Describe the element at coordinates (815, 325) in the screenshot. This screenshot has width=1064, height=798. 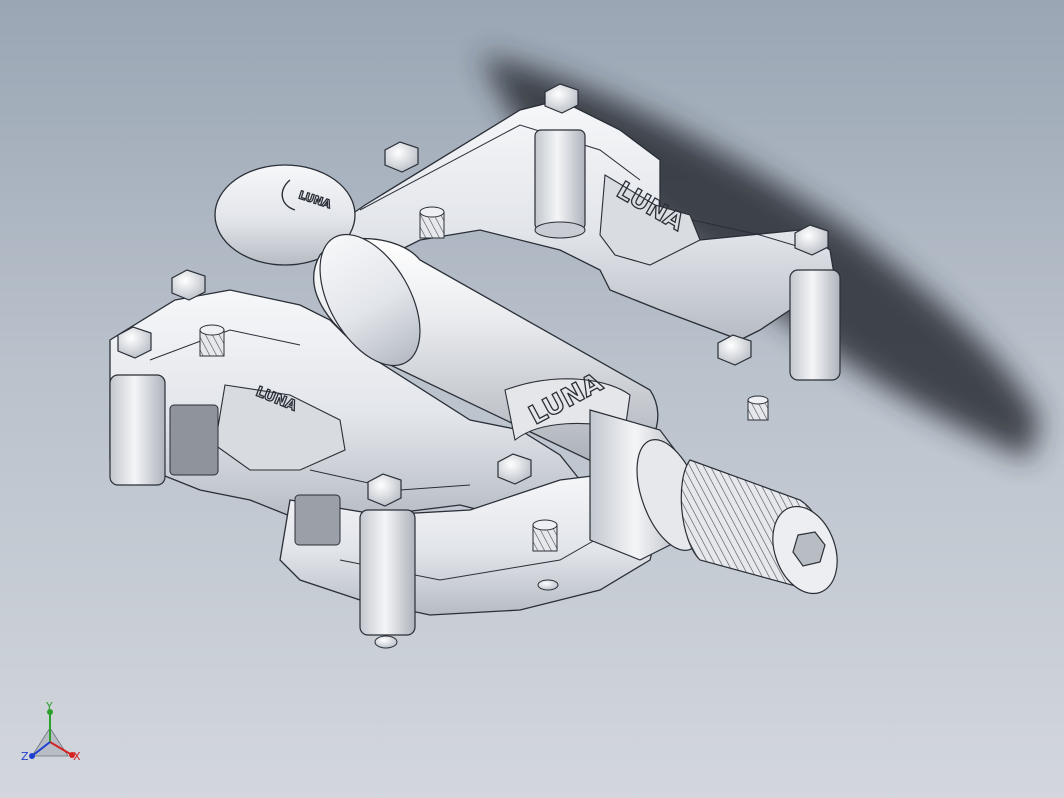
I see `right-spacer-post` at that location.